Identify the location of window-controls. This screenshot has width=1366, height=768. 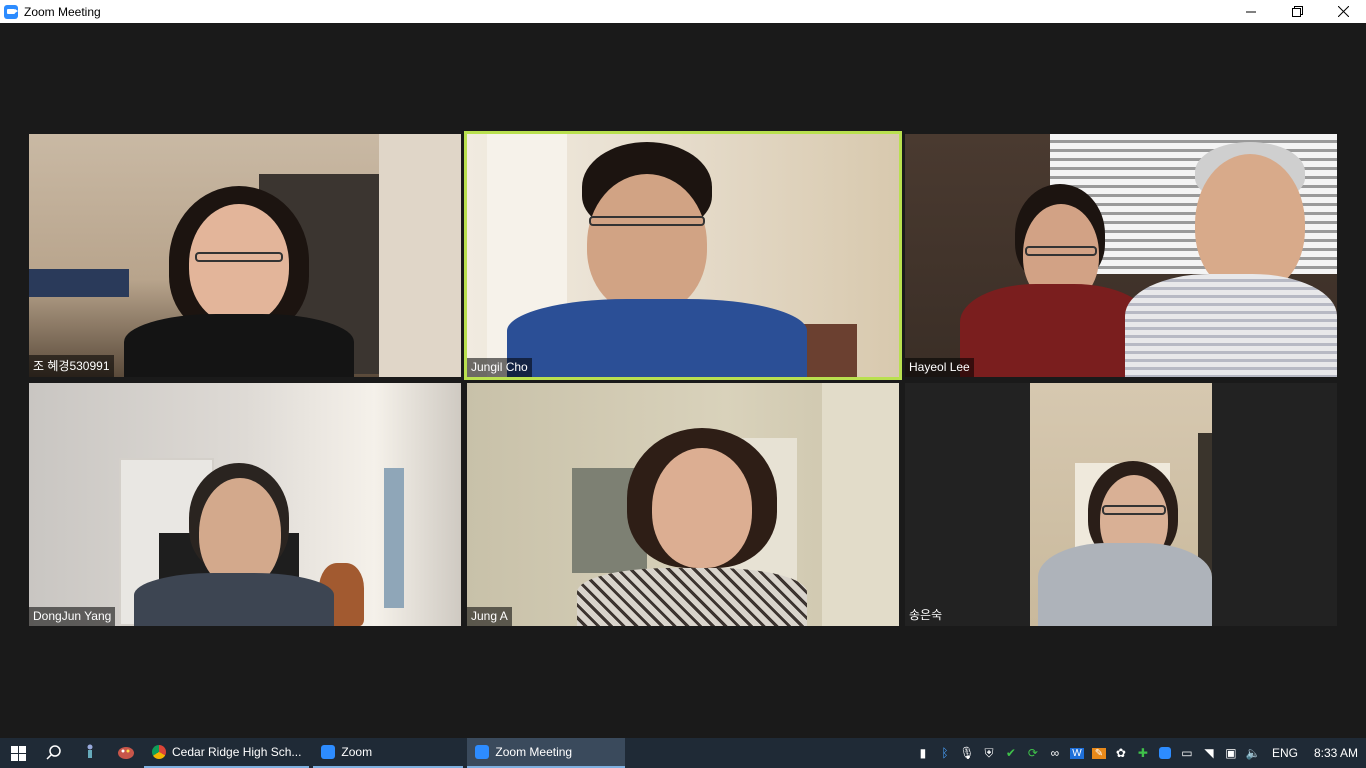
(1297, 11).